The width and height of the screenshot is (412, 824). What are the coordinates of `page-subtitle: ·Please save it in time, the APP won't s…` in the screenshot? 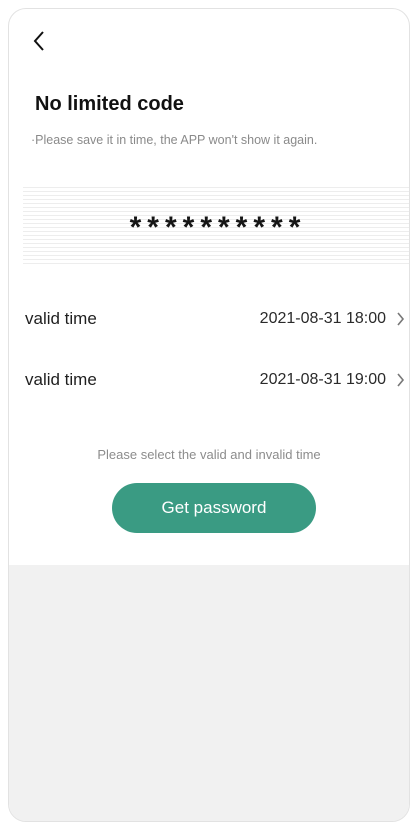 It's located at (174, 140).